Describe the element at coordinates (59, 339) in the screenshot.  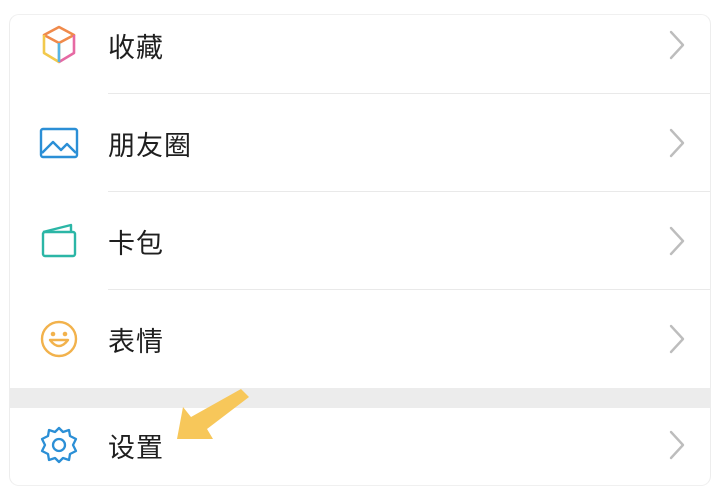
I see `smiley-face-icon` at that location.